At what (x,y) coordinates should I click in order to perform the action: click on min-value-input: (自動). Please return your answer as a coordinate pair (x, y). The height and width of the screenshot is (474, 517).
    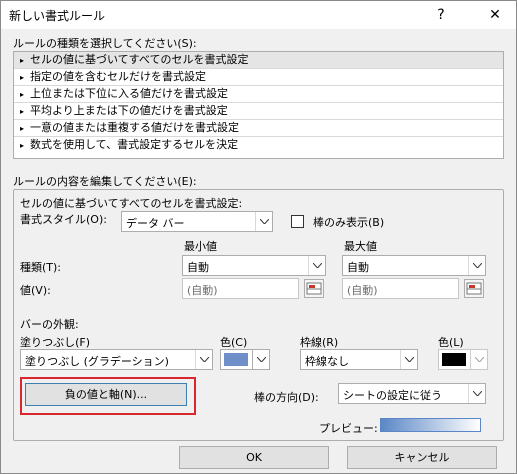
    Looking at the image, I should click on (240, 288).